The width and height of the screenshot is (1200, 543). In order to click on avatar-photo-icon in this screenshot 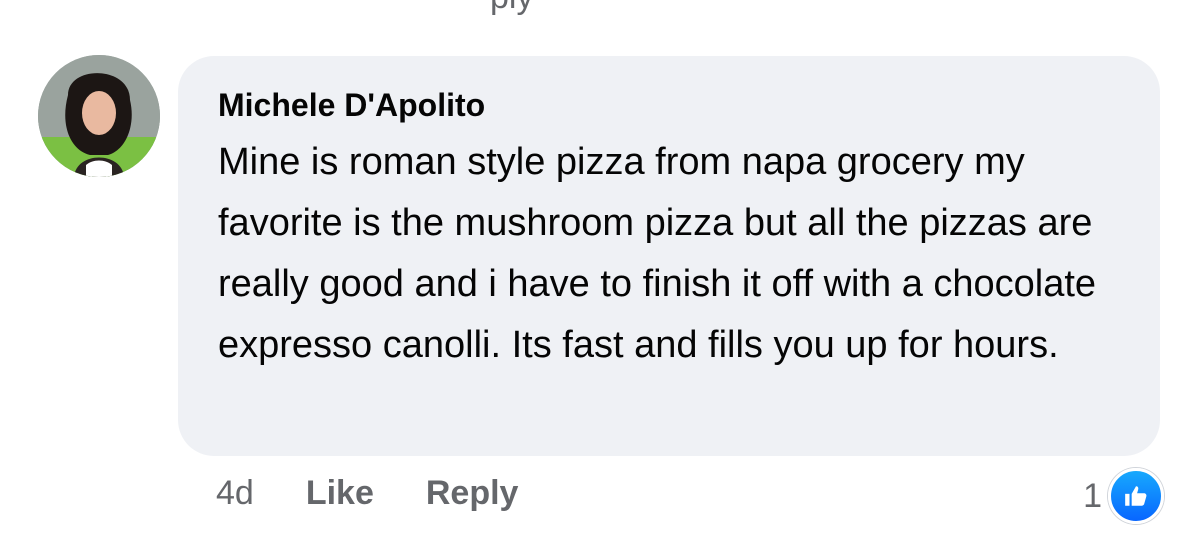, I will do `click(99, 116)`.